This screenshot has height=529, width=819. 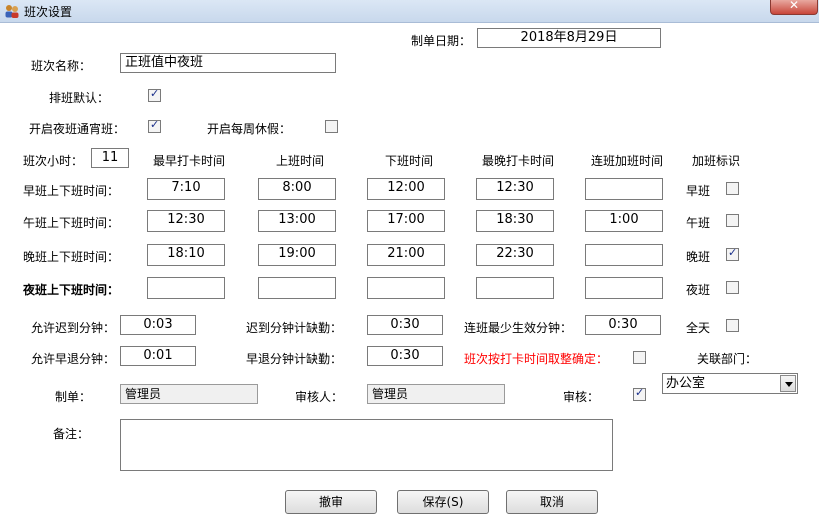 What do you see at coordinates (732, 220) in the screenshot?
I see `noon-ot-flag-checkbox` at bounding box center [732, 220].